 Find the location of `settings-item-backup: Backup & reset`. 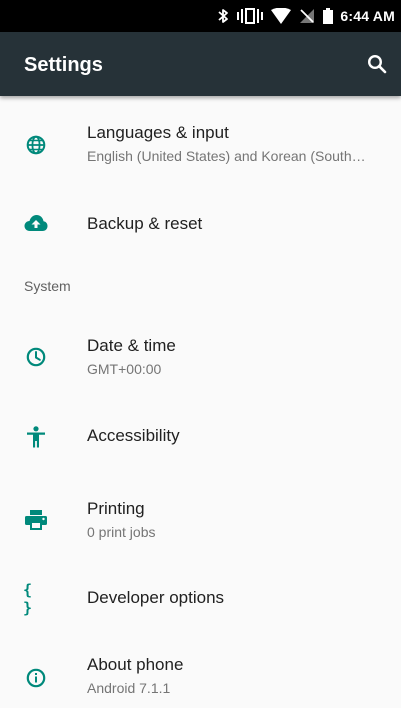

settings-item-backup: Backup & reset is located at coordinates (200, 223).